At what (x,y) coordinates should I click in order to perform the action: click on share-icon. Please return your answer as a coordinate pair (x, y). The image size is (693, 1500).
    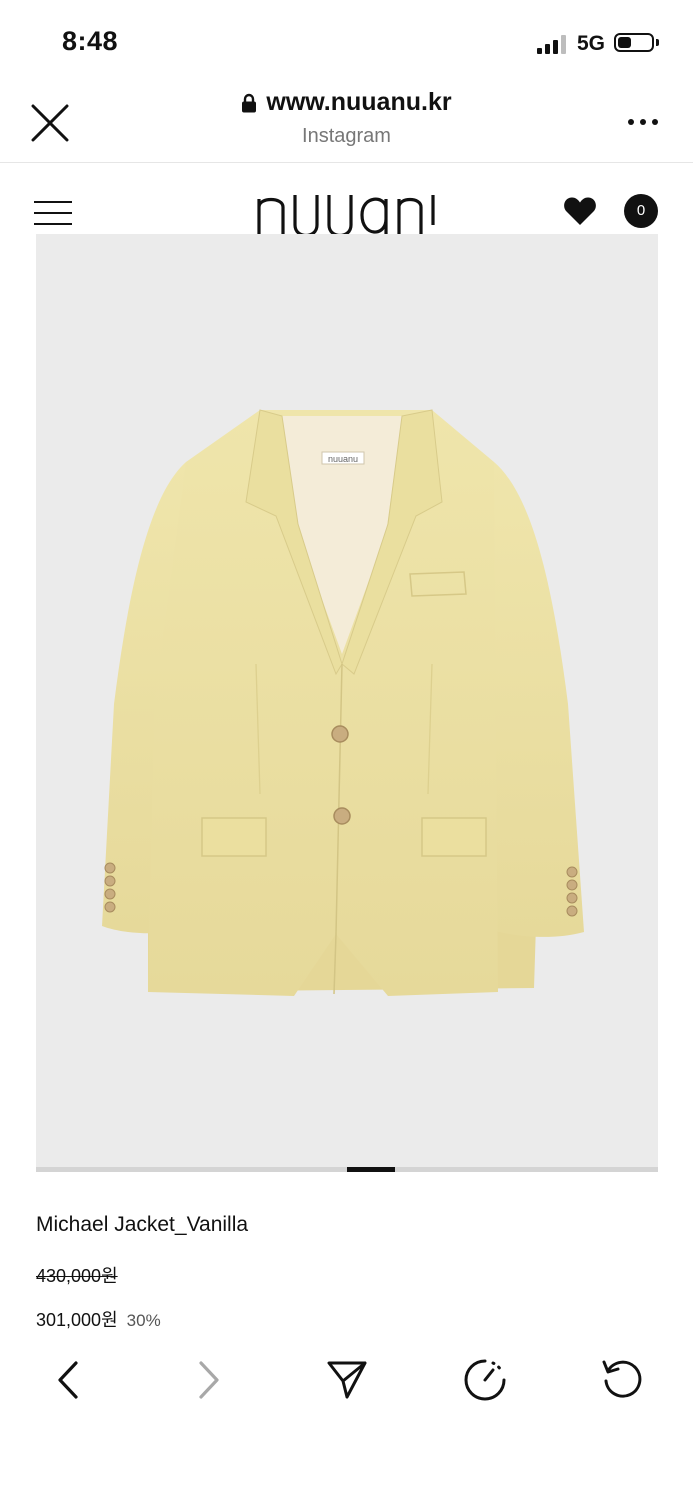
    Looking at the image, I should click on (347, 1380).